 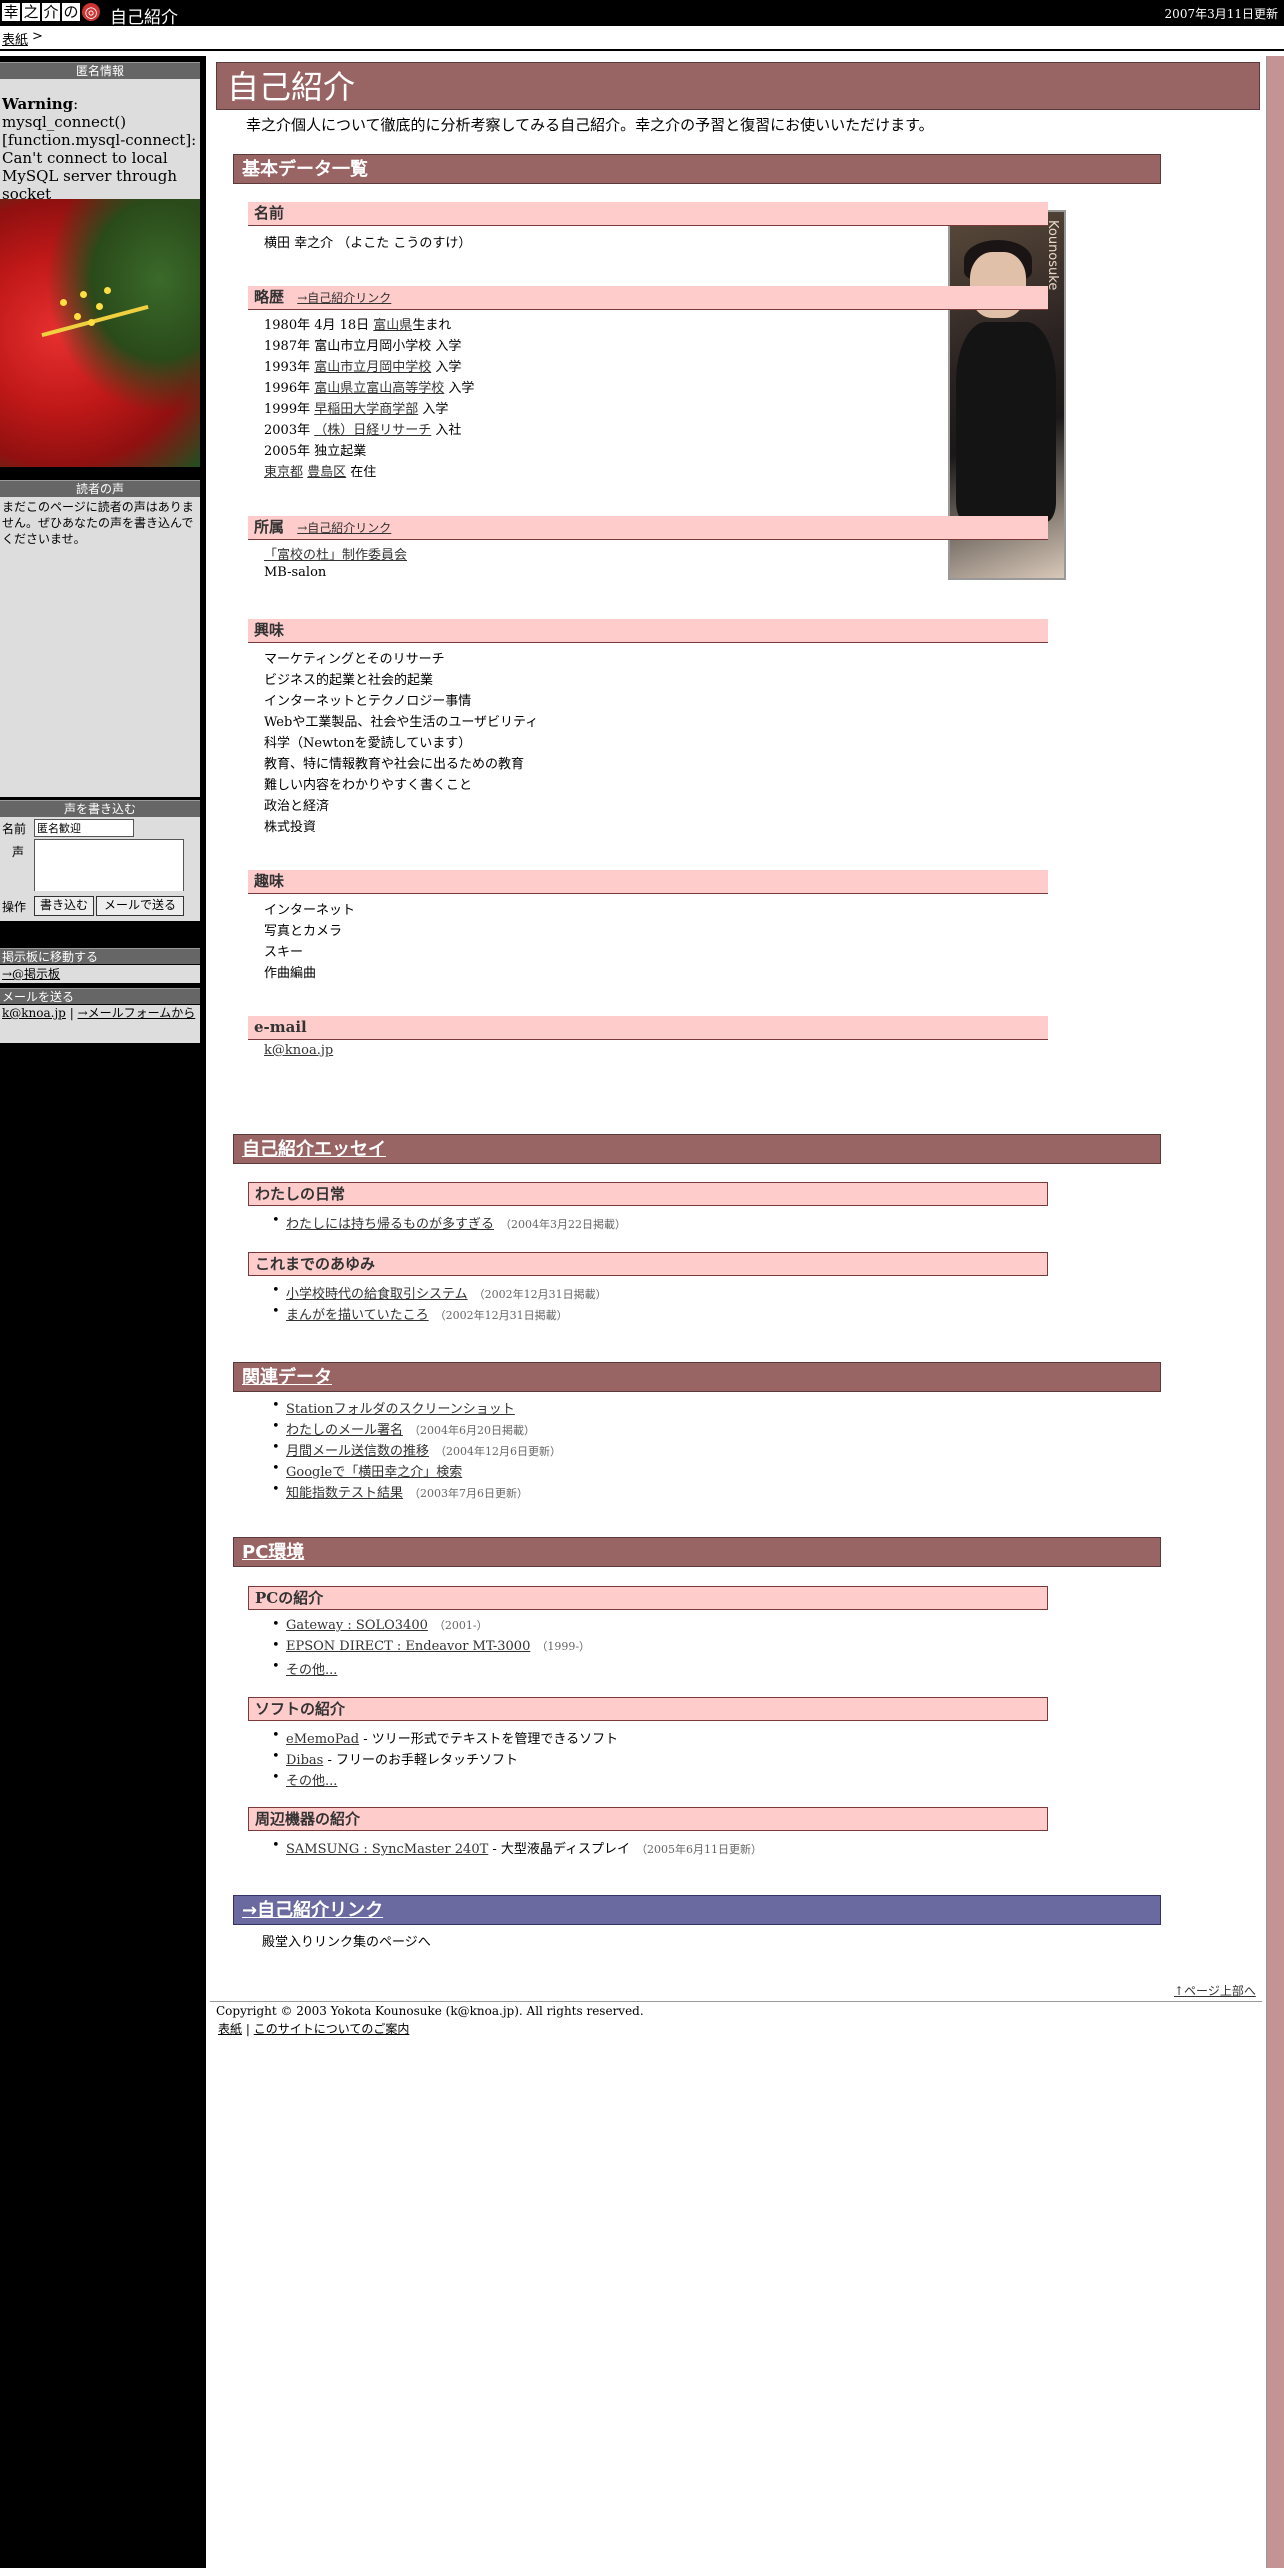 I want to click on breadcrumb: 表紙 >, so click(x=642, y=38).